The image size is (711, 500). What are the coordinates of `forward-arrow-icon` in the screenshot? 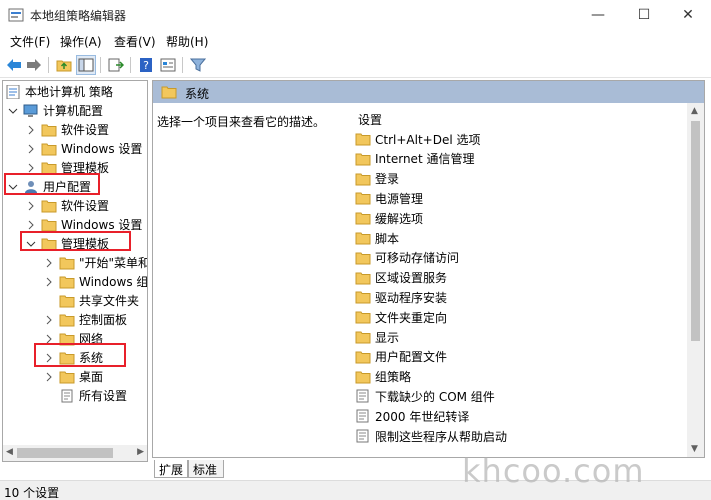 It's located at (34, 65).